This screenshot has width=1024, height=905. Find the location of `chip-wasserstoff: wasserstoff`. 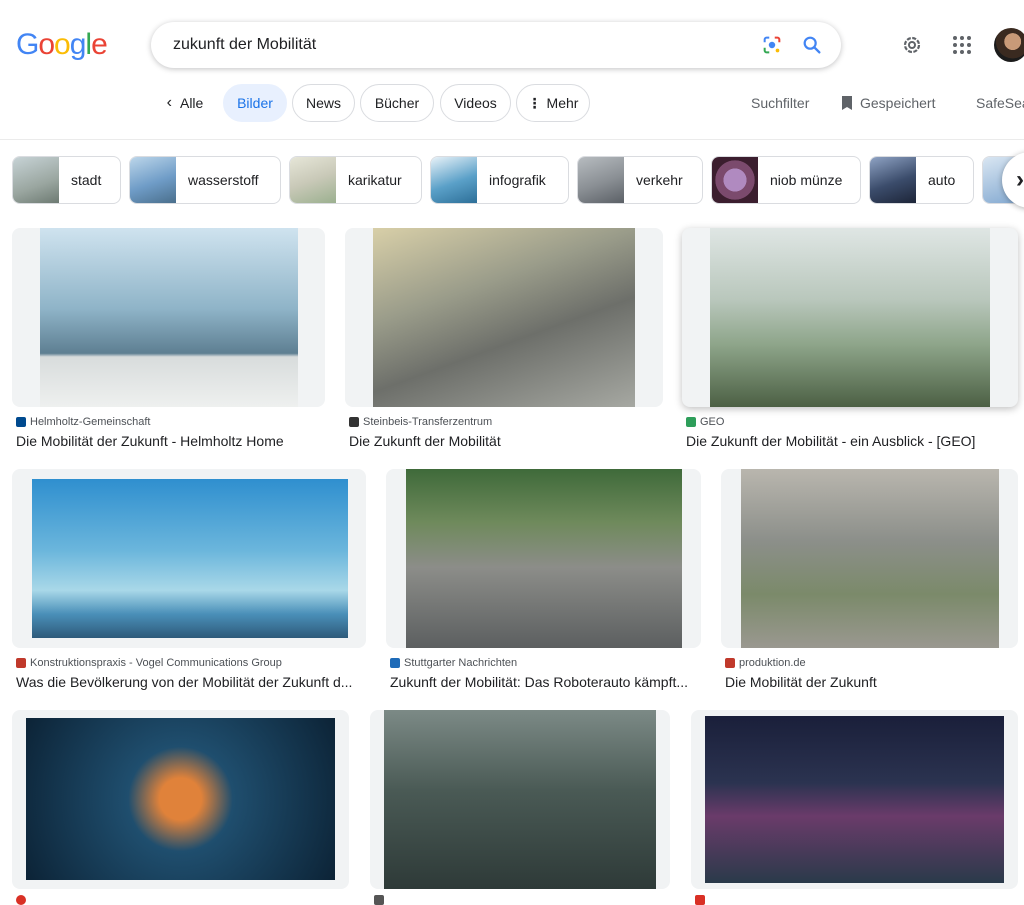

chip-wasserstoff: wasserstoff is located at coordinates (205, 180).